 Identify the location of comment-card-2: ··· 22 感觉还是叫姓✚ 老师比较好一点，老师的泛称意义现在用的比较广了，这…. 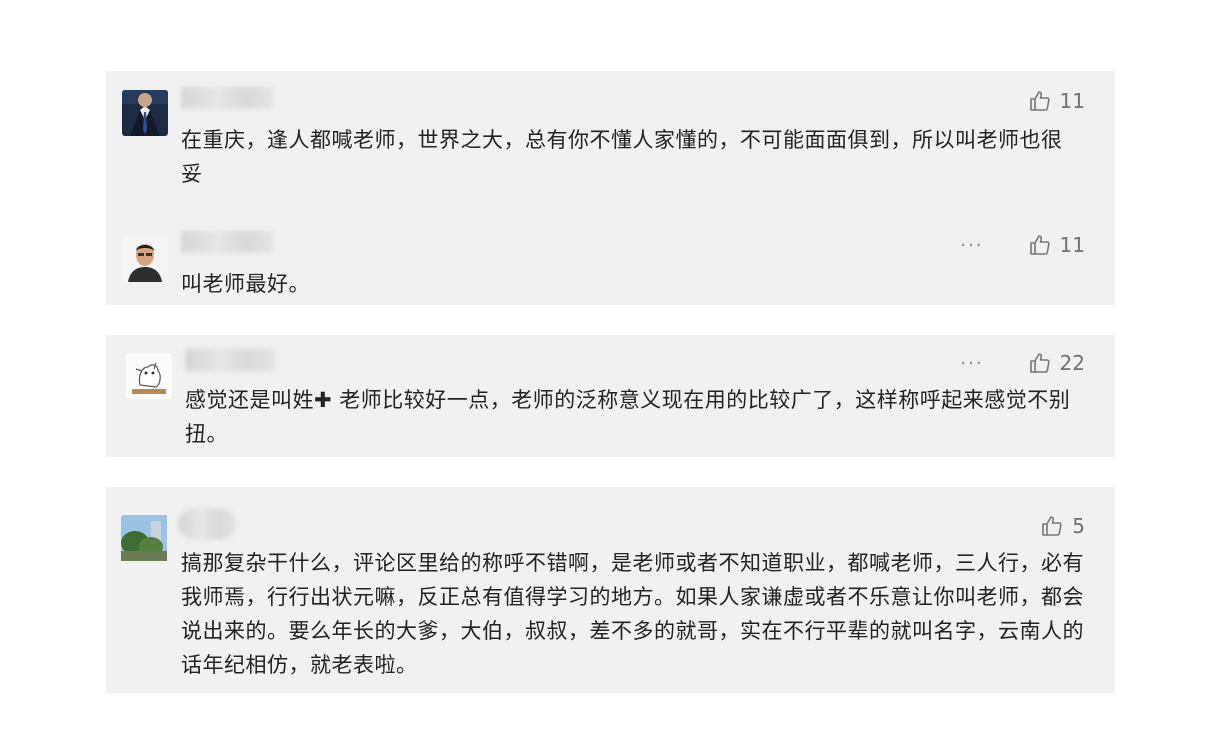
(610, 396).